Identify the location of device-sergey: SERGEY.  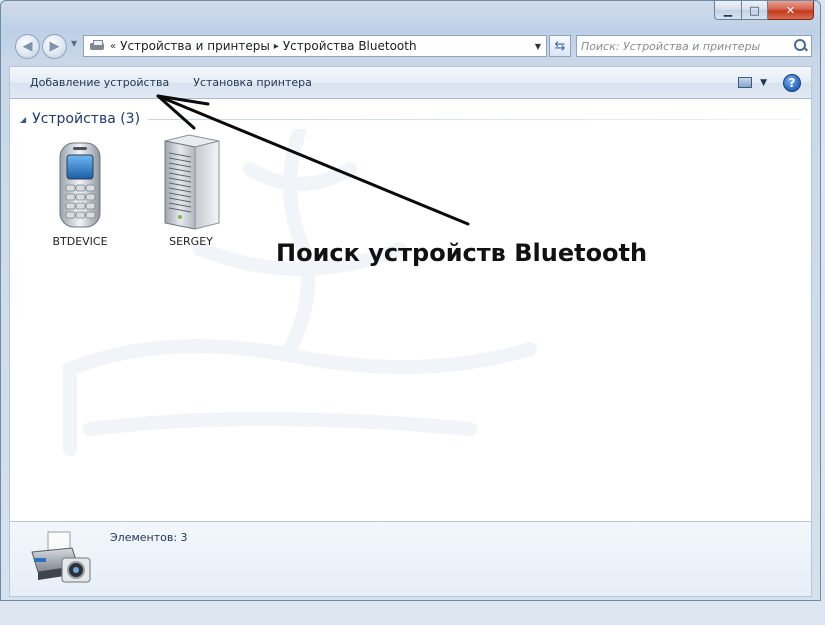
(191, 190).